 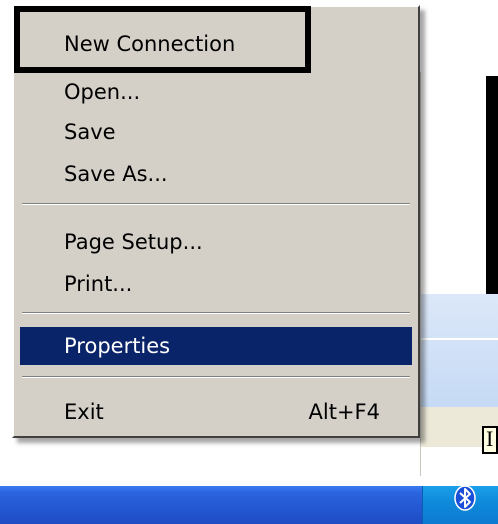 What do you see at coordinates (90, 132) in the screenshot?
I see `menu-item-label: Save` at bounding box center [90, 132].